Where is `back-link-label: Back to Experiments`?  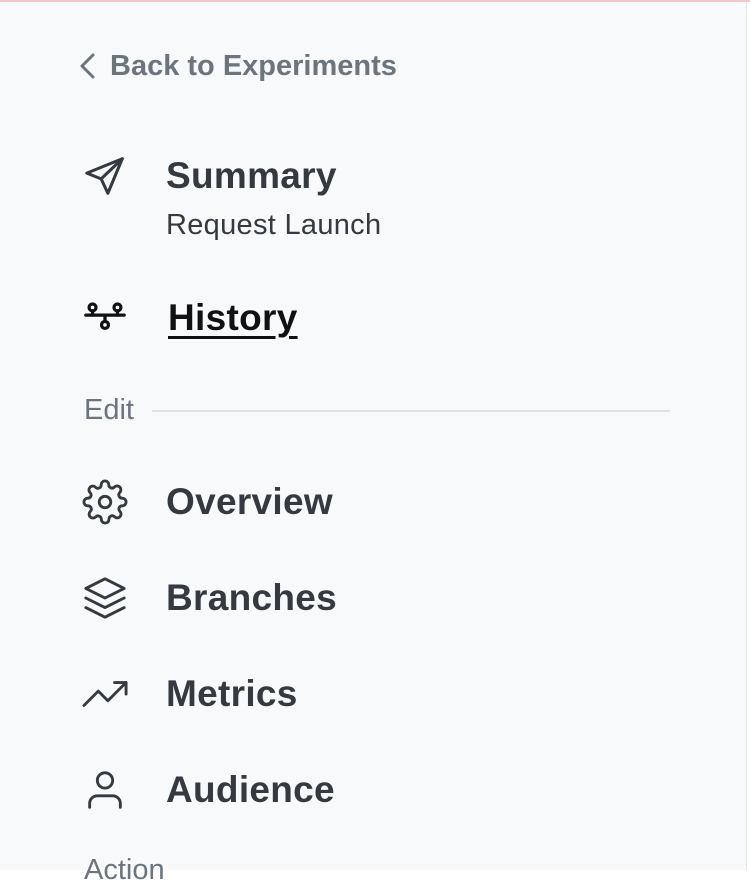 back-link-label: Back to Experiments is located at coordinates (253, 65).